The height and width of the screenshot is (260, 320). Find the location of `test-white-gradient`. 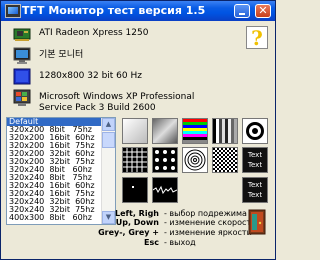

test-white-gradient is located at coordinates (135, 131).